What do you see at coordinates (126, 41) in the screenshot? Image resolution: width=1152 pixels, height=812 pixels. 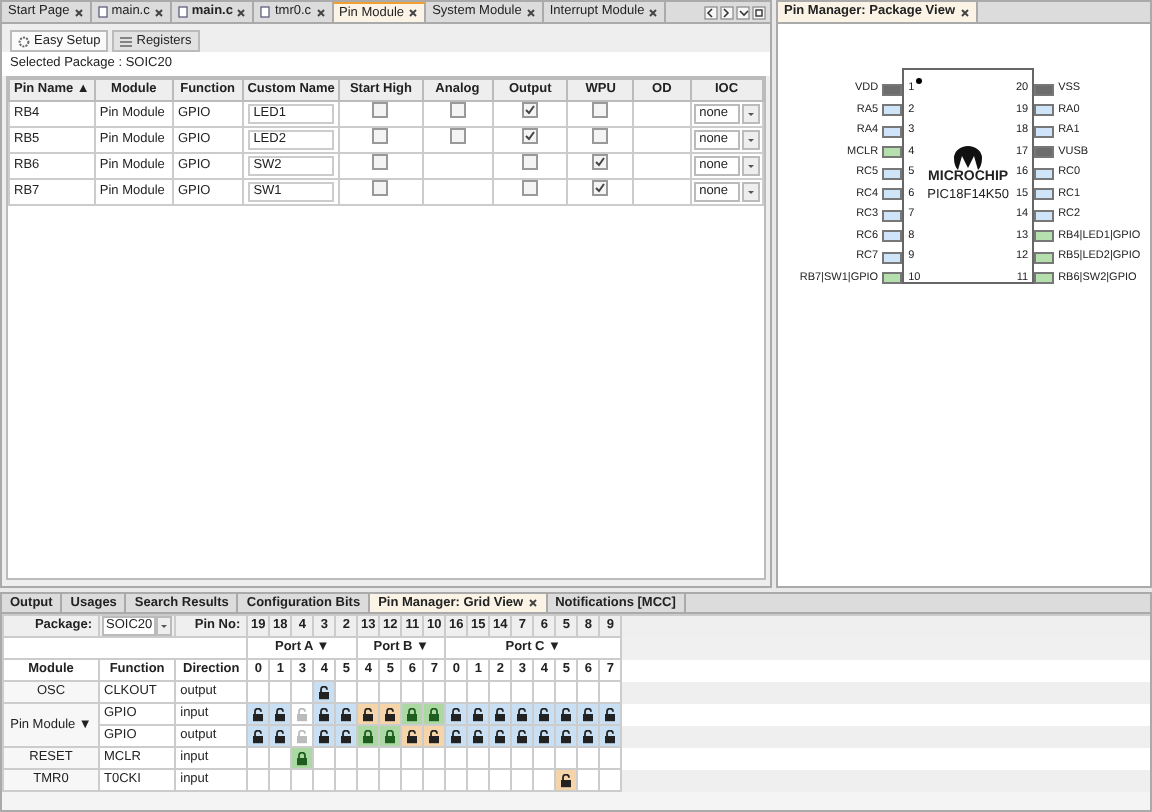 I see `list-icon` at bounding box center [126, 41].